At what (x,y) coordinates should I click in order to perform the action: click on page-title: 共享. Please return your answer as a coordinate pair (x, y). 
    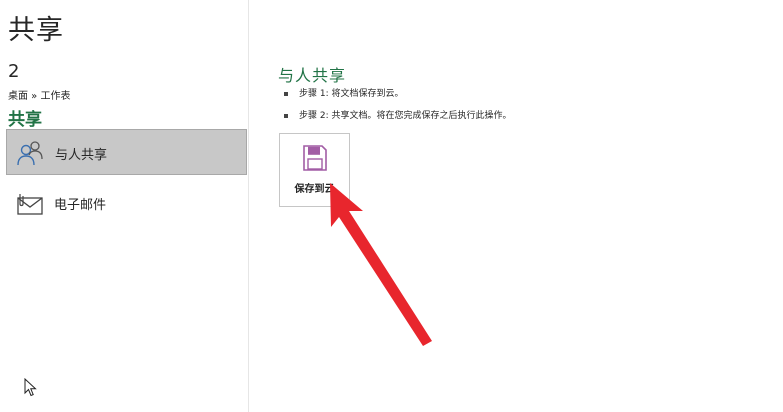
    Looking at the image, I should click on (36, 30).